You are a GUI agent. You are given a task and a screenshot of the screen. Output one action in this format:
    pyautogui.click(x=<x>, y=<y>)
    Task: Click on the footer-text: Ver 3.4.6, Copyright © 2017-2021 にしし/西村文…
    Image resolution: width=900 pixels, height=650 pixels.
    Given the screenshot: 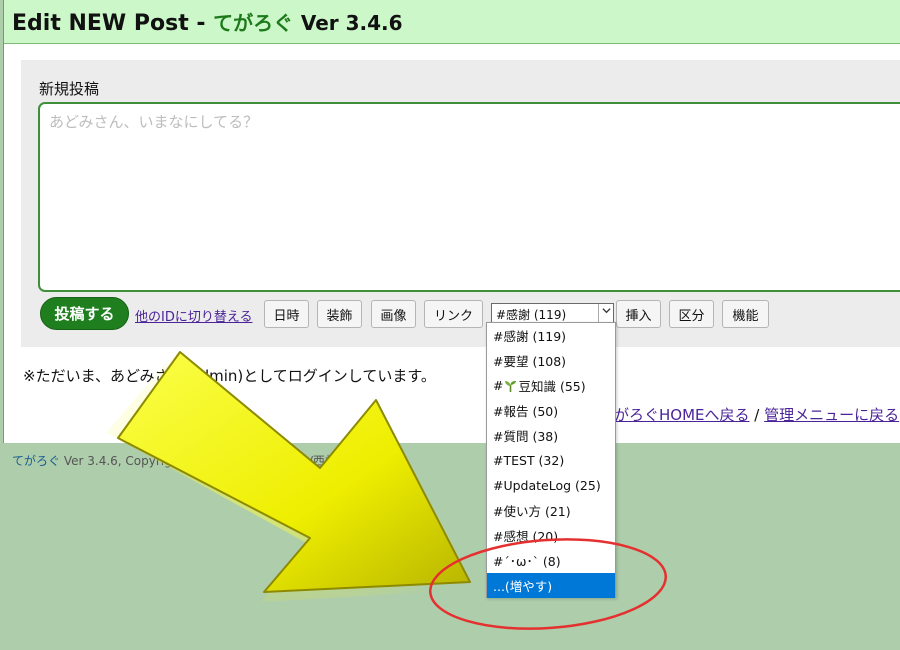 What is the action you would take?
    pyautogui.click(x=212, y=461)
    